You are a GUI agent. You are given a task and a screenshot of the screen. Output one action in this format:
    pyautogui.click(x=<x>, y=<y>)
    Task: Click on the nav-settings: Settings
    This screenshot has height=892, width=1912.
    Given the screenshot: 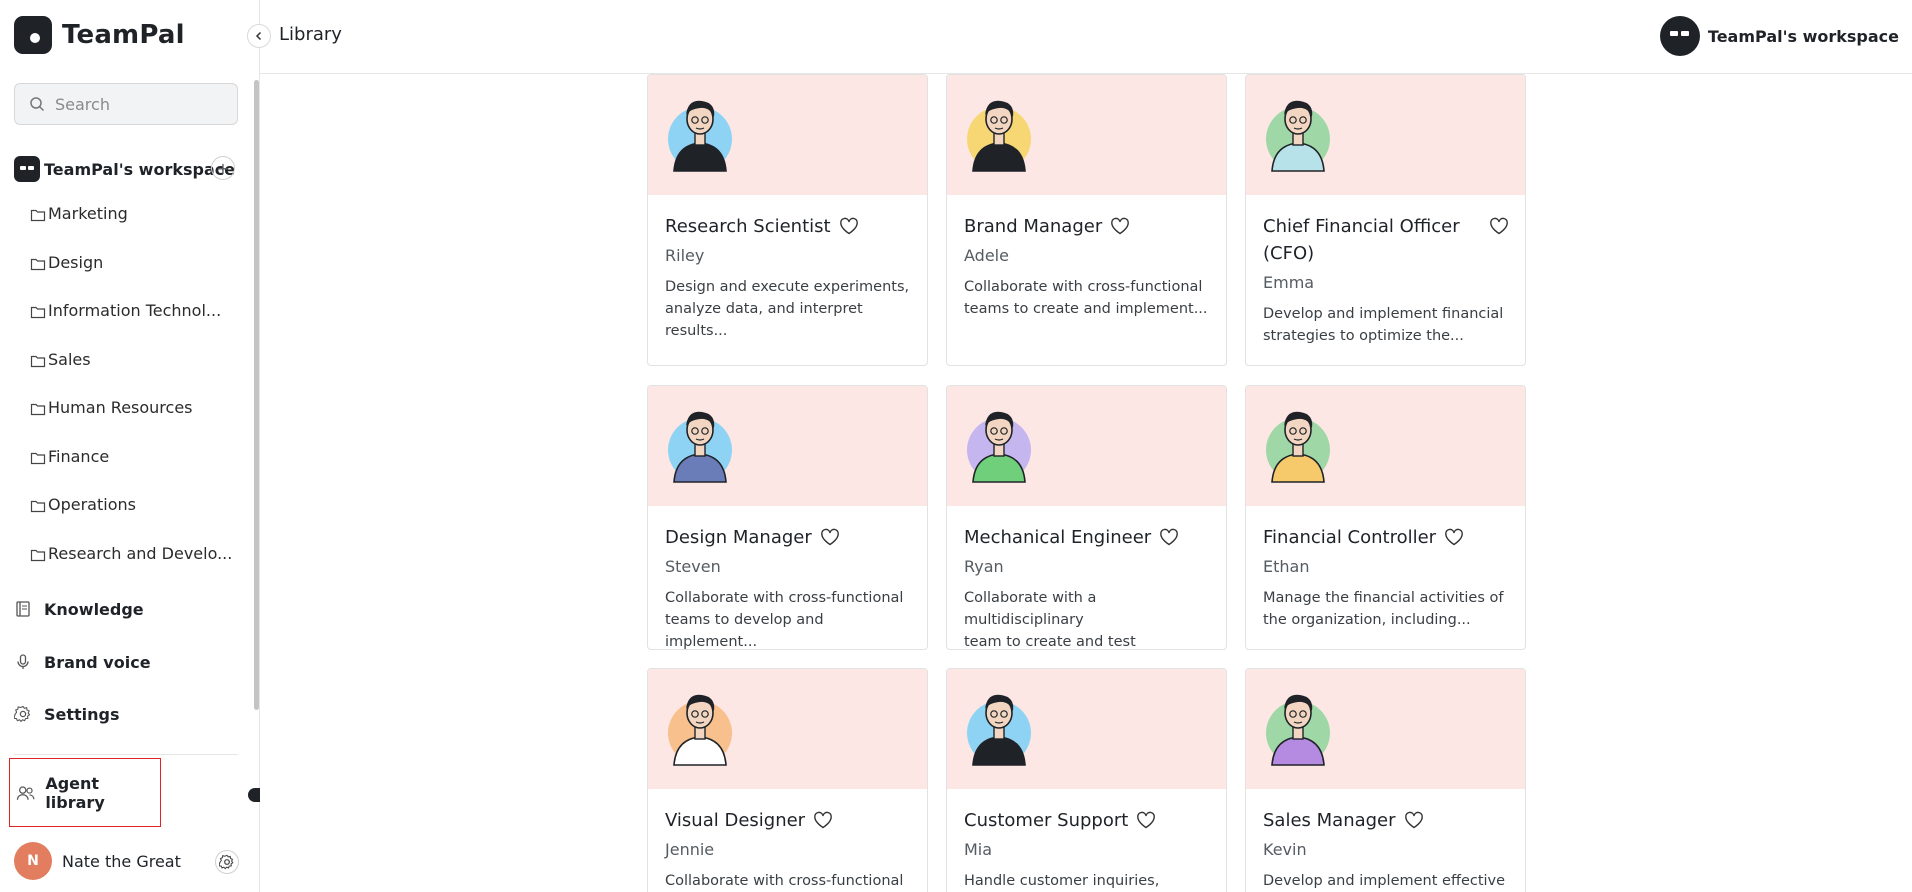 What is the action you would take?
    pyautogui.click(x=126, y=714)
    